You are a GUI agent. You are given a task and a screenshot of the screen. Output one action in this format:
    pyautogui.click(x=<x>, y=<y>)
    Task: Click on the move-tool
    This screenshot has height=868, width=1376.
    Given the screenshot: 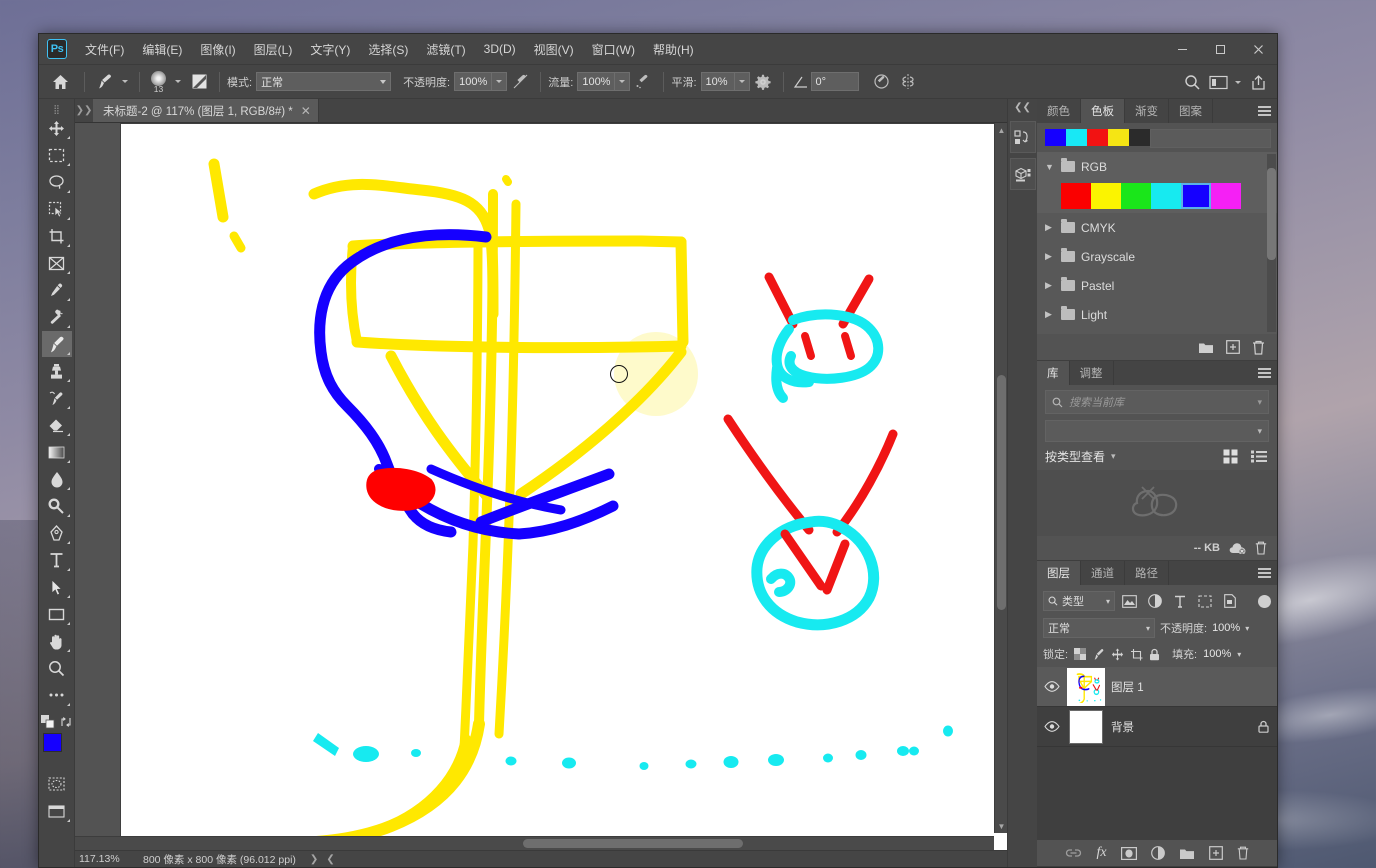 What is the action you would take?
    pyautogui.click(x=57, y=128)
    